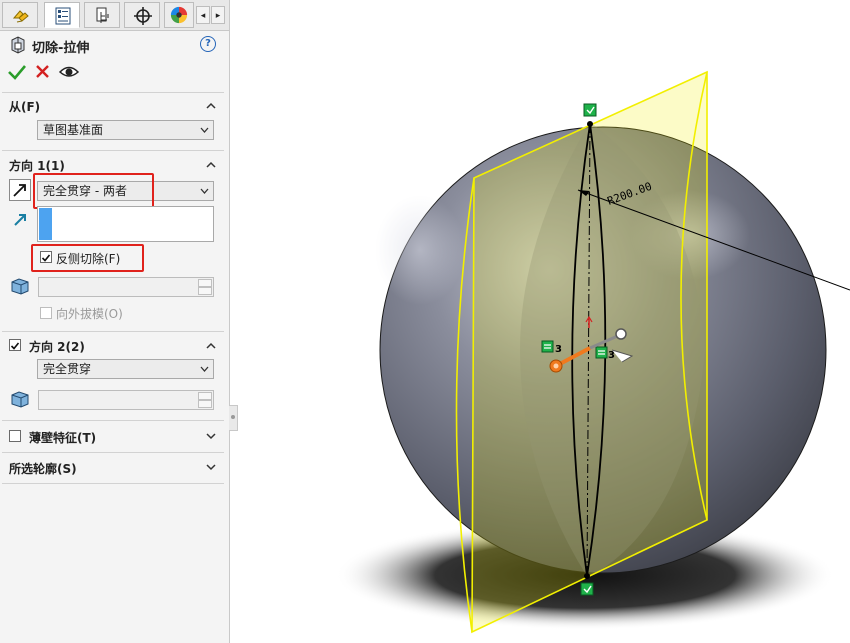  What do you see at coordinates (25, 107) in the screenshot?
I see `from-section-title: 从(F)` at bounding box center [25, 107].